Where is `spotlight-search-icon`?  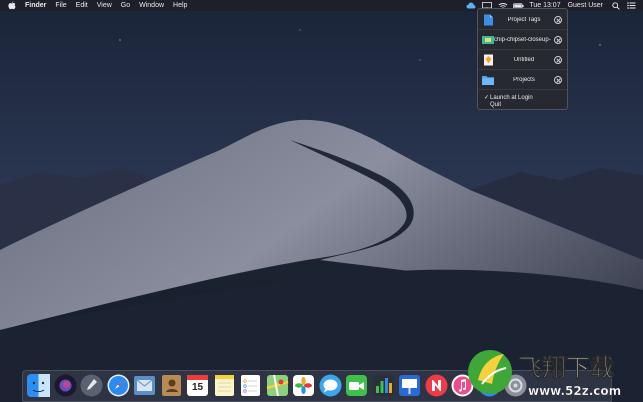
spotlight-search-icon is located at coordinates (615, 5).